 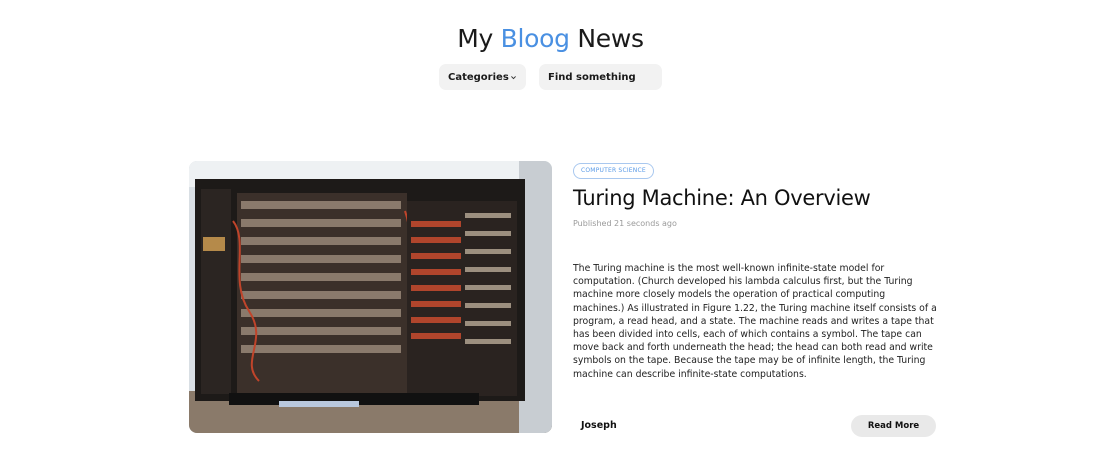 I want to click on published-time: Published 21 seconds ago, so click(x=625, y=223).